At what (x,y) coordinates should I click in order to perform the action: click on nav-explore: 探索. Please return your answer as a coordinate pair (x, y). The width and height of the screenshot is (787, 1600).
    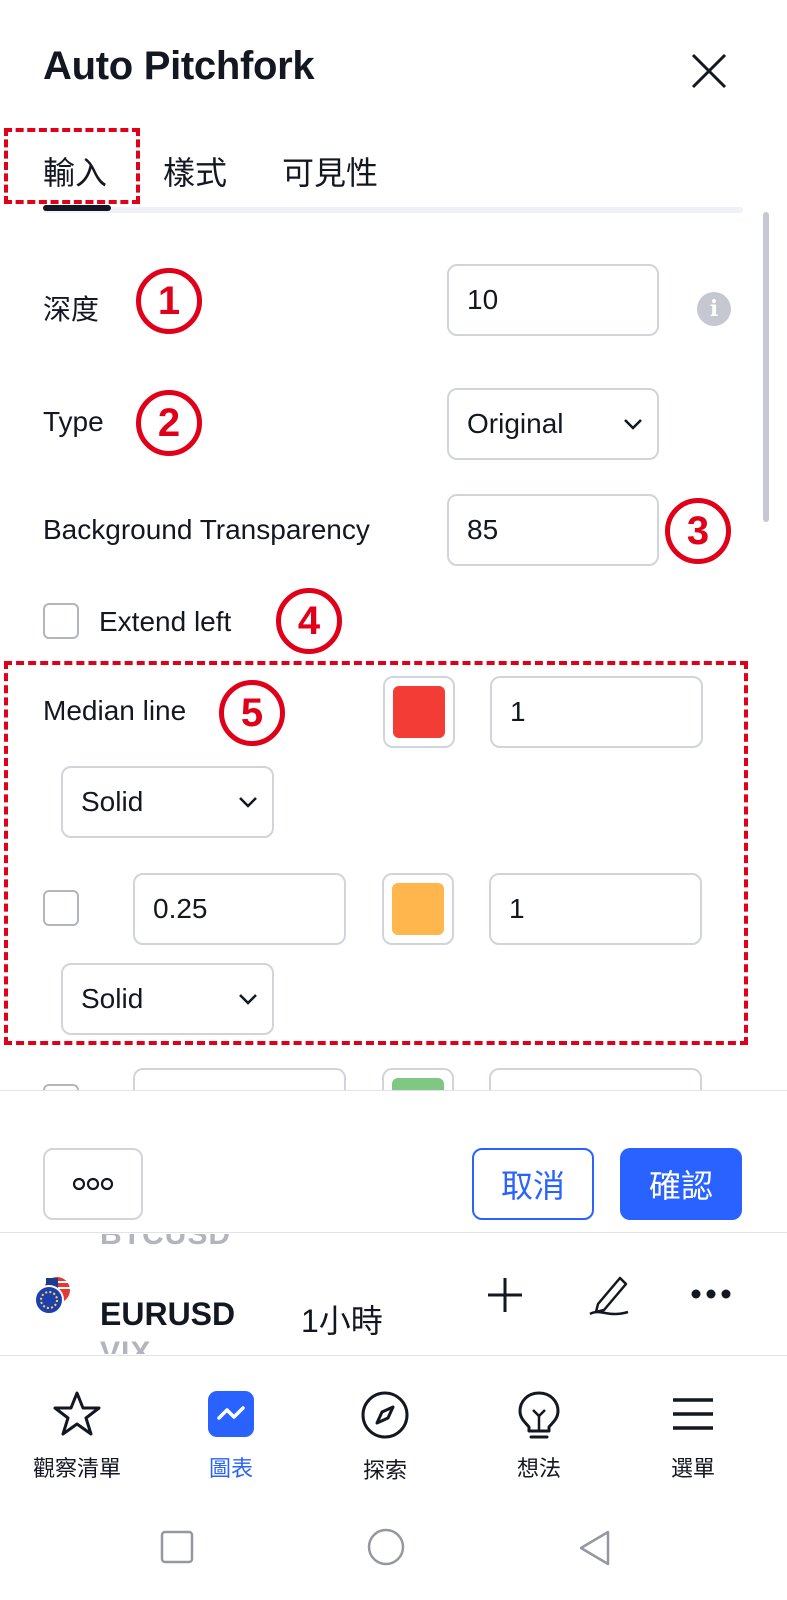
    Looking at the image, I should click on (385, 1437).